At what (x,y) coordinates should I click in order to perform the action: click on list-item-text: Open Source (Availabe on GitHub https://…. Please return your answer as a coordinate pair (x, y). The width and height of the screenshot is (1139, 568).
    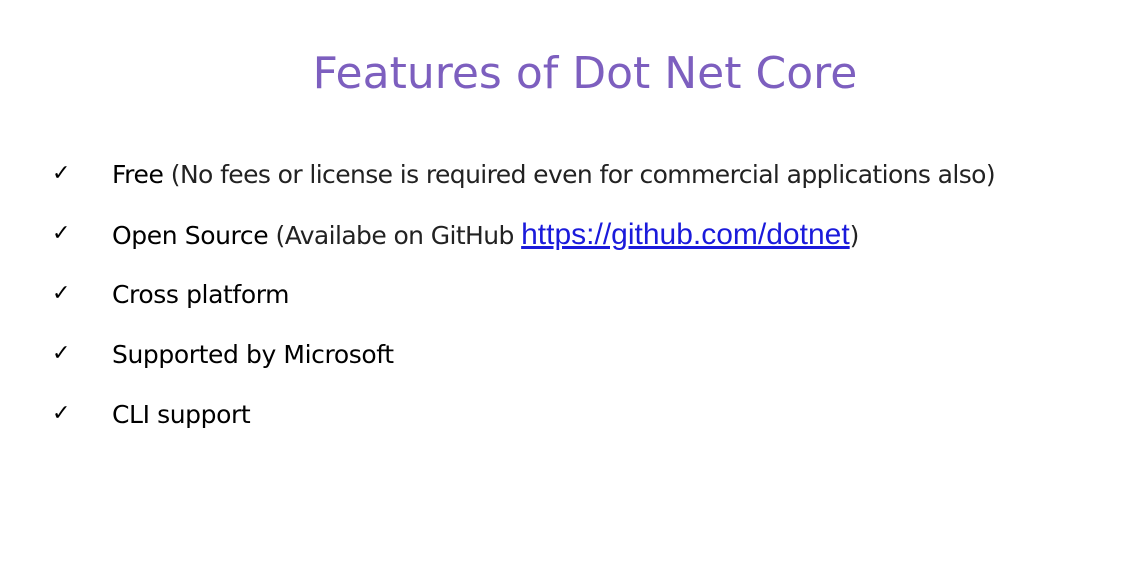
    Looking at the image, I should click on (485, 235).